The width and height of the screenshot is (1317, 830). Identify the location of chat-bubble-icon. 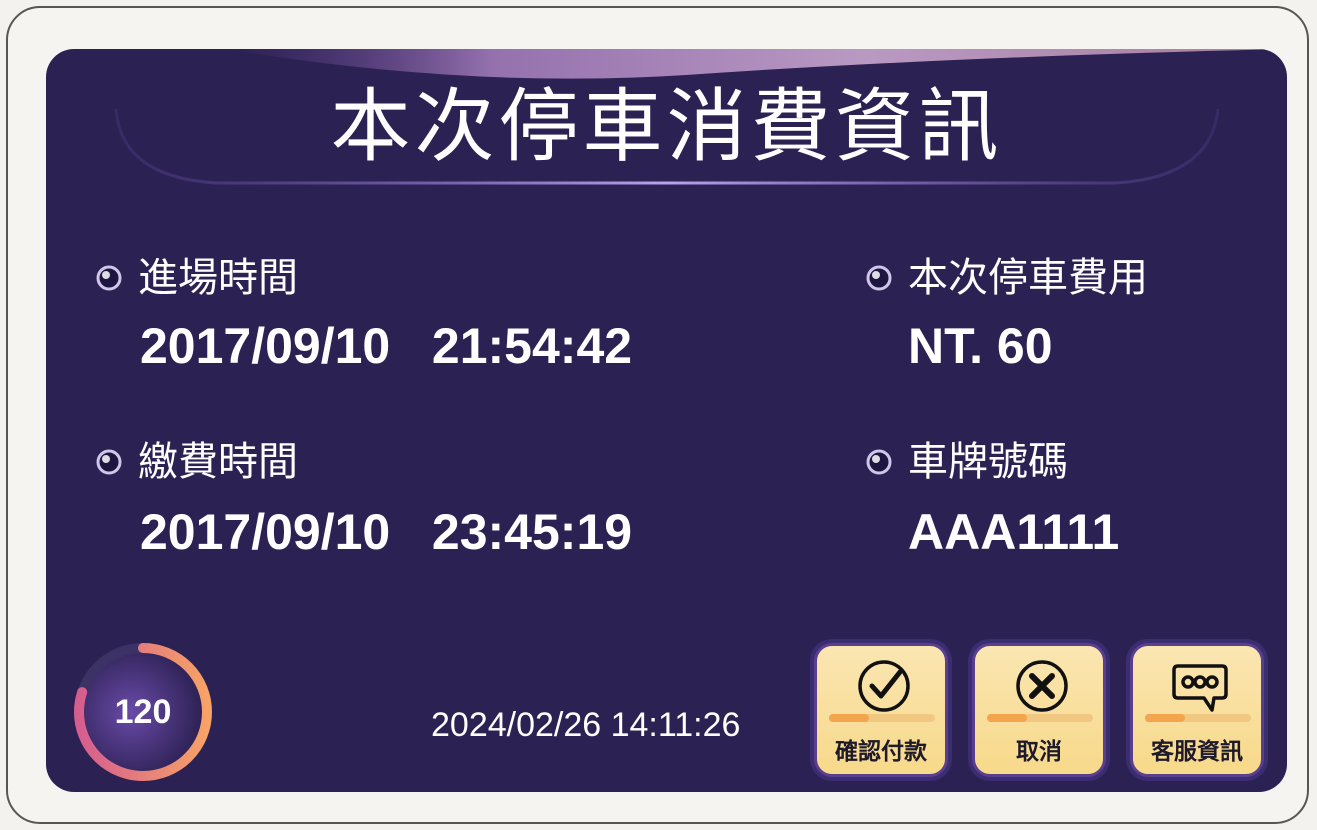
(1200, 688).